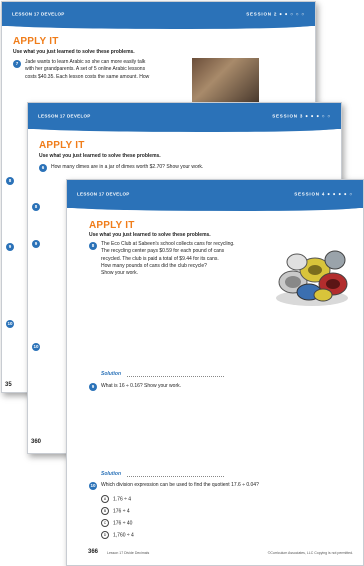 The width and height of the screenshot is (364, 566). I want to click on footer-lesson: Lesson 17 Divide Decimals, so click(128, 553).